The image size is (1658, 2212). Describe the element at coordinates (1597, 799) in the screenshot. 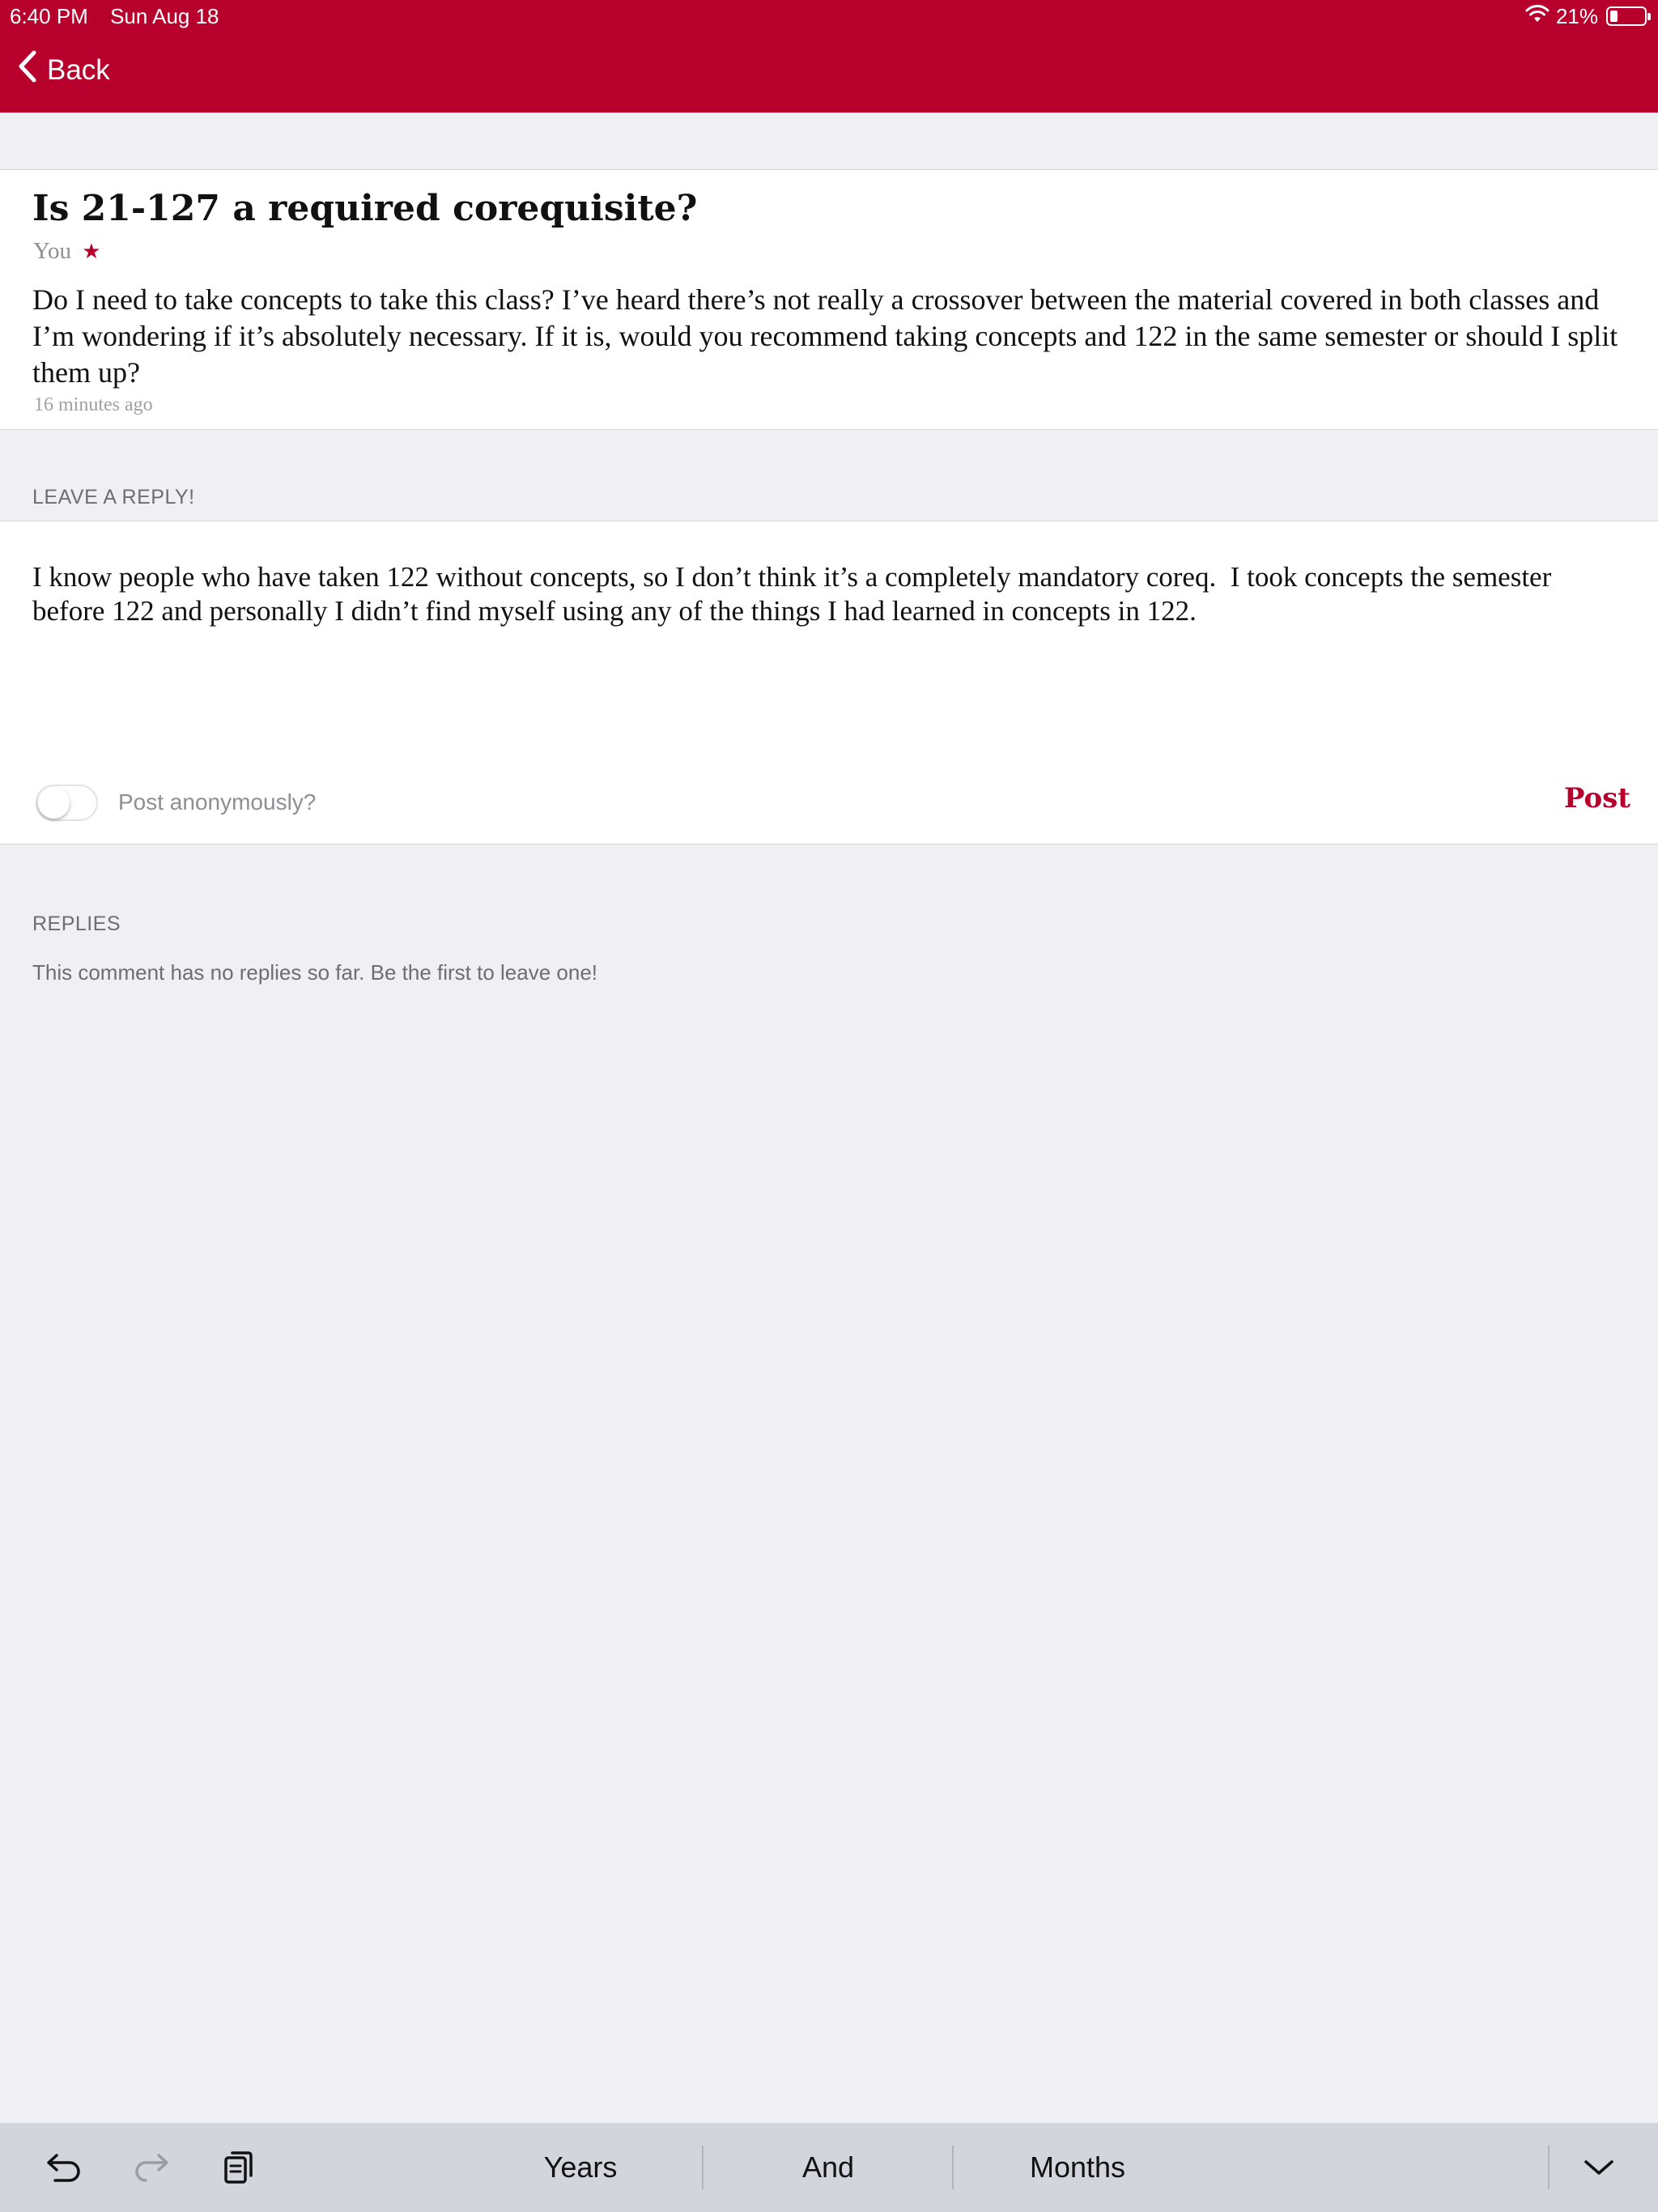

I see `post-button: Post` at that location.